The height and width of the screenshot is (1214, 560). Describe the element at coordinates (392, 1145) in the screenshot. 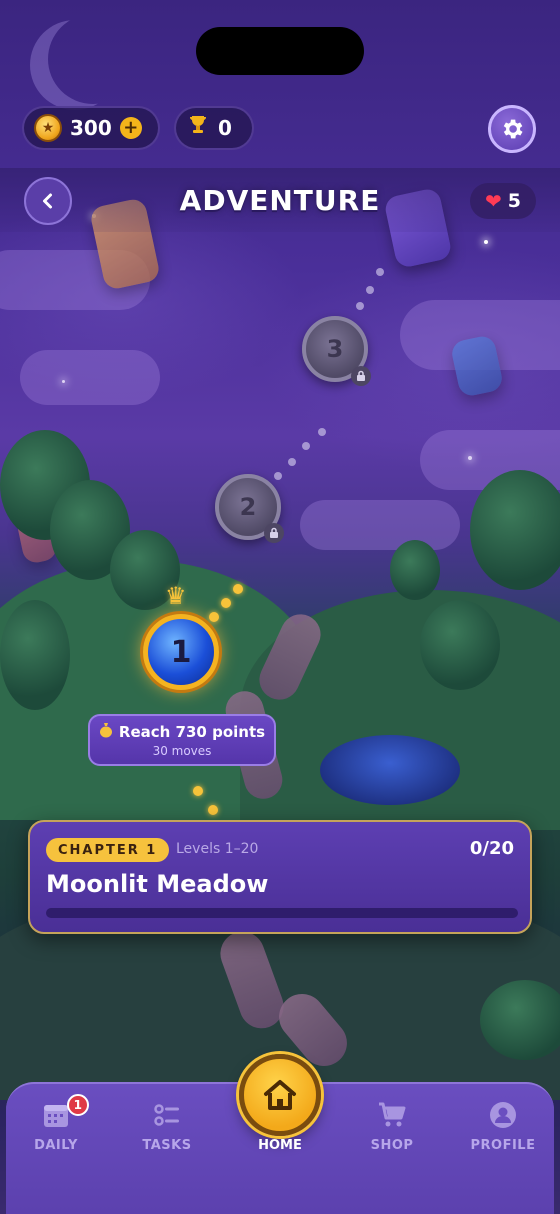

I see `nav-shop-label: SHOP` at that location.